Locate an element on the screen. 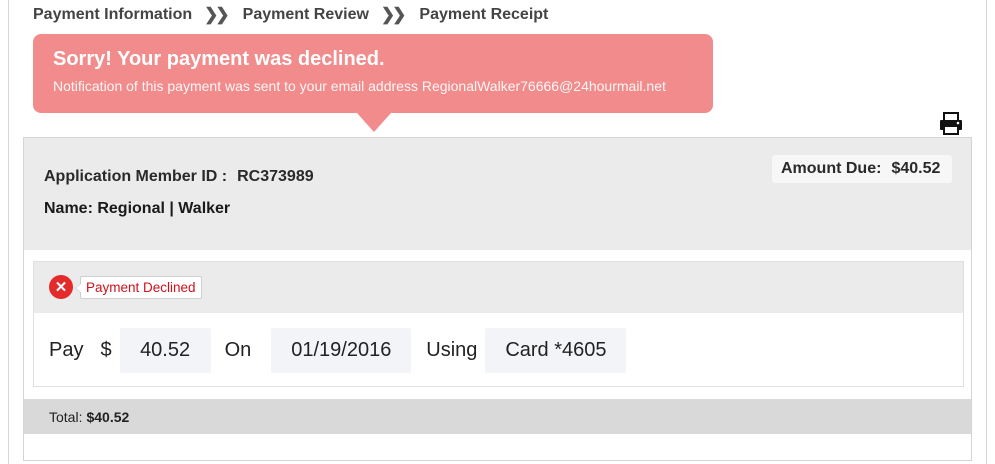 The width and height of the screenshot is (995, 464). breadcrumb-step-payment-receipt: Payment Receipt is located at coordinates (483, 15).